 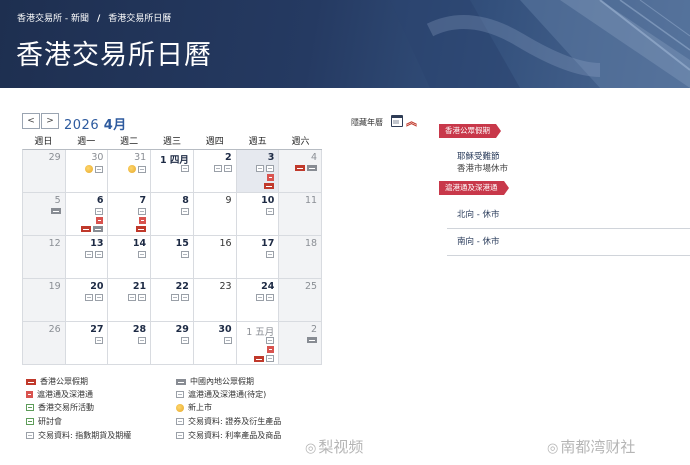 I want to click on day-number: 28, so click(x=139, y=329).